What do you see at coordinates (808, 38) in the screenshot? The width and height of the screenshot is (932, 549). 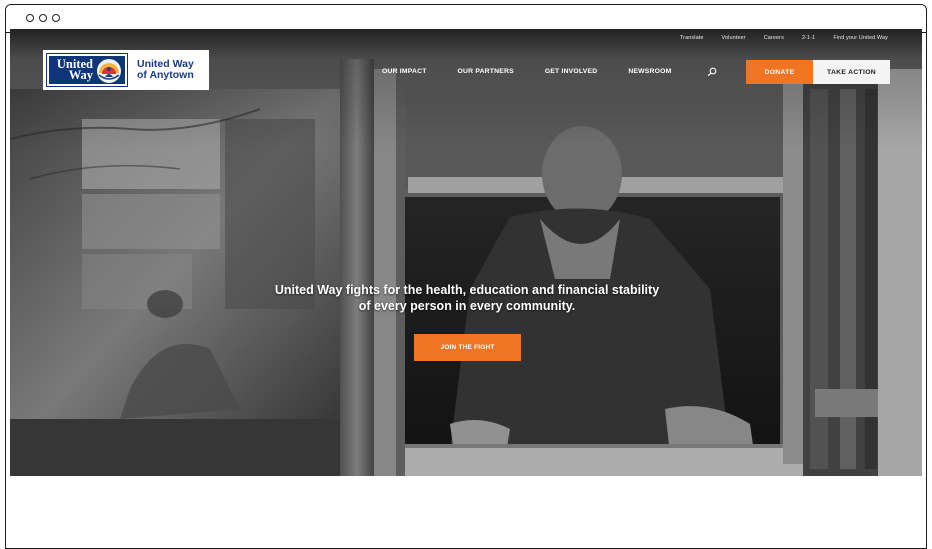 I see `utility-link-211: 2-1-1` at bounding box center [808, 38].